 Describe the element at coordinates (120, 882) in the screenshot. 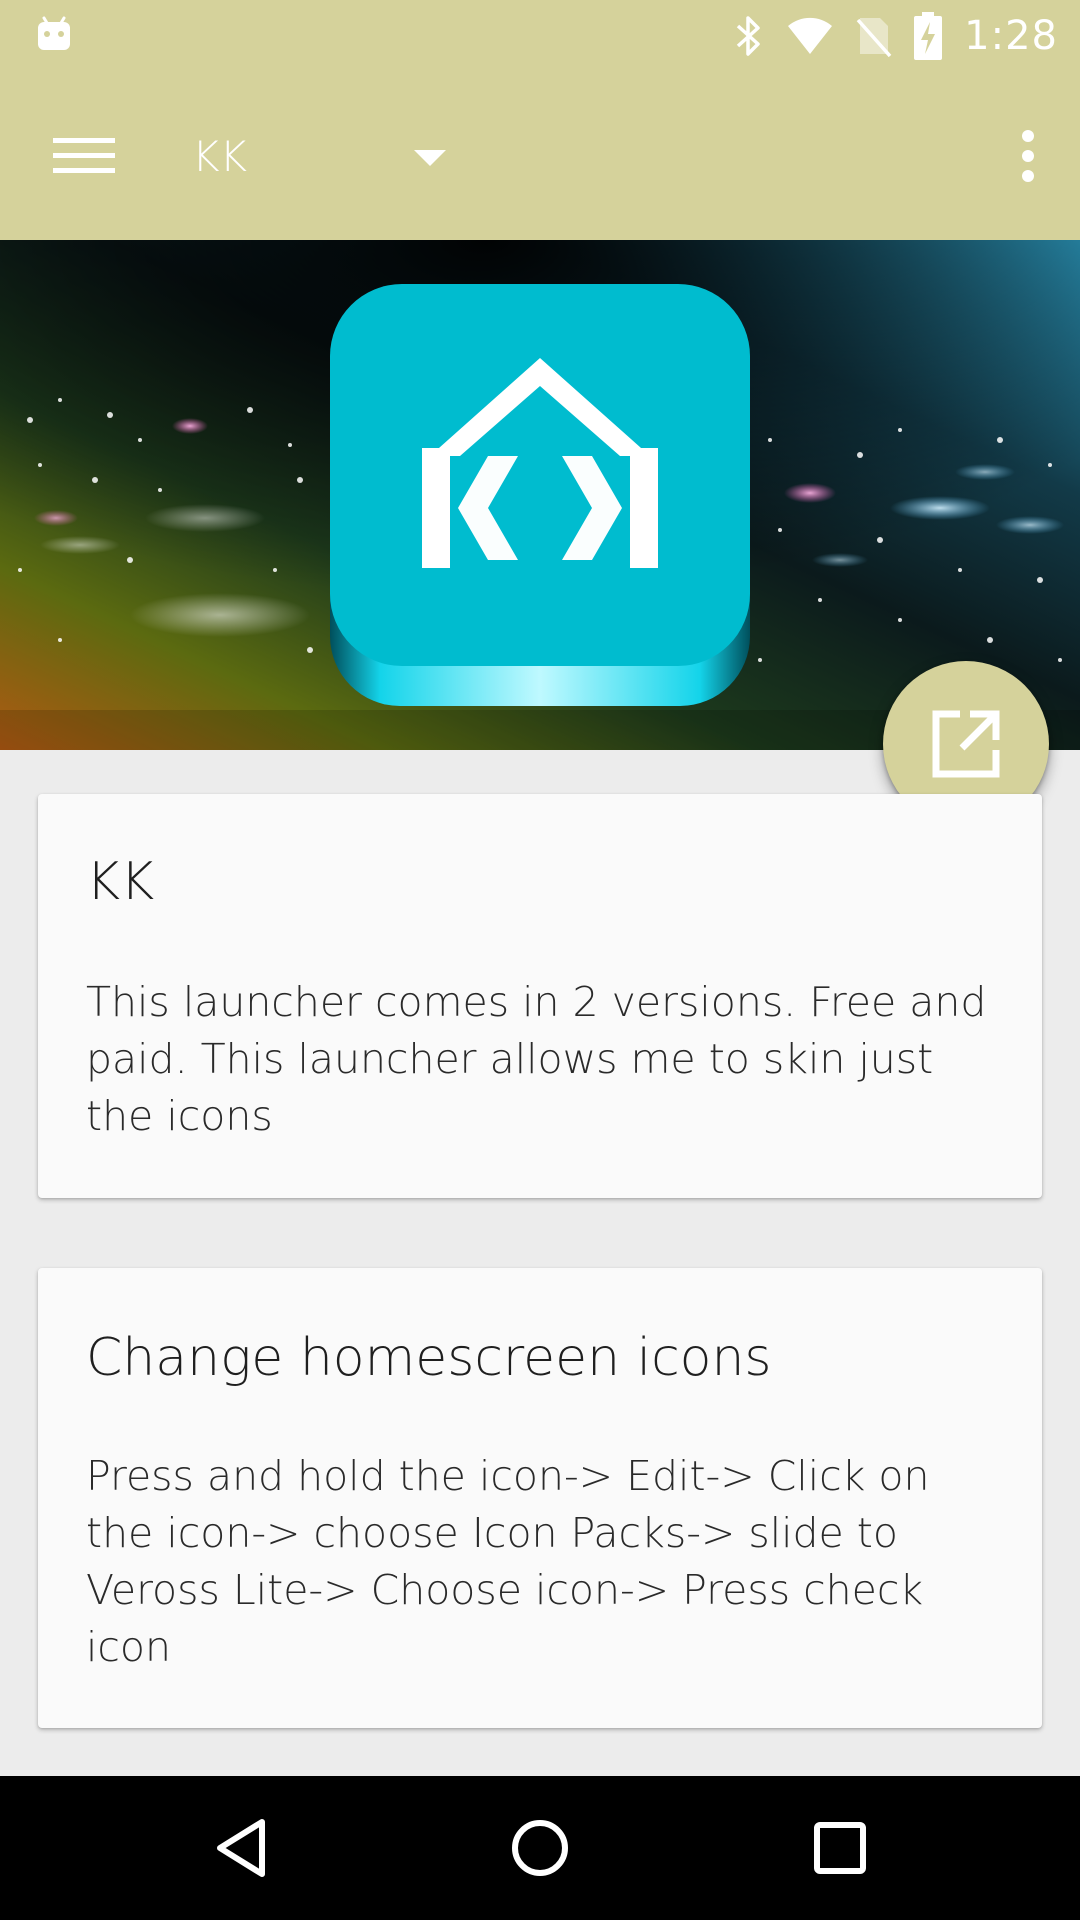

I see `card-title: KK` at that location.